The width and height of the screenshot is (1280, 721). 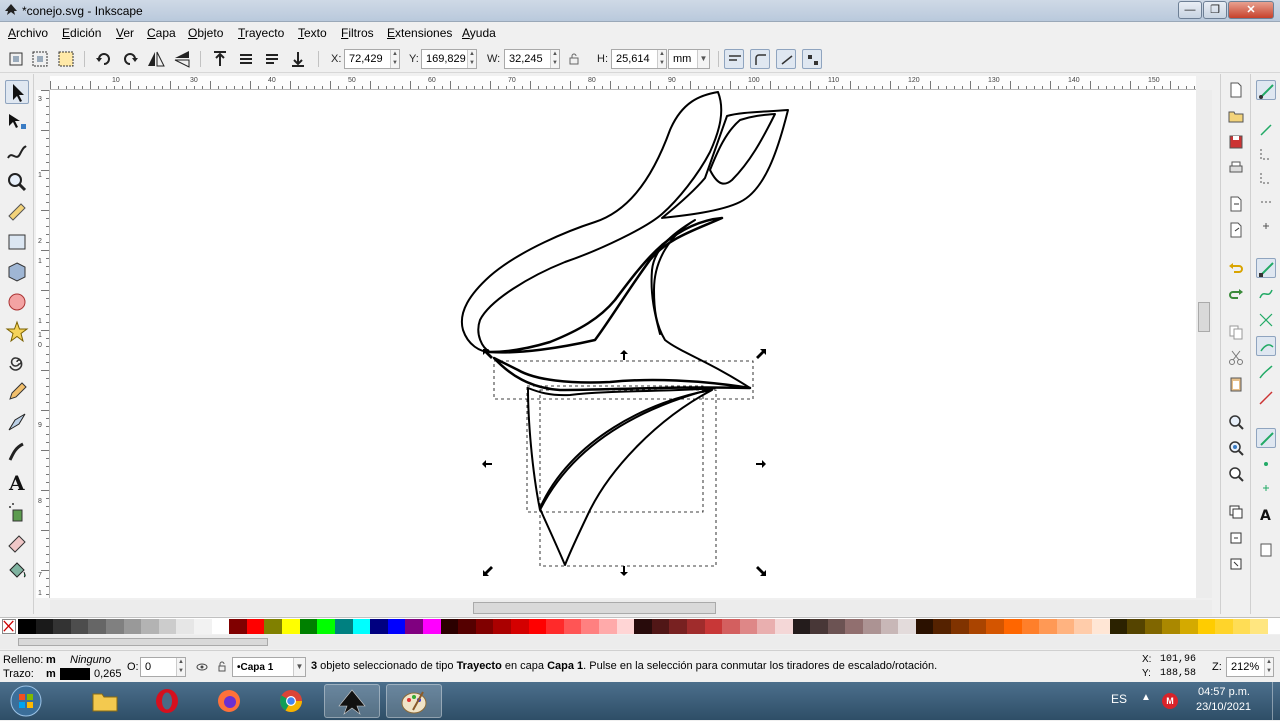 What do you see at coordinates (1236, 512) in the screenshot?
I see `duplicate-icon` at bounding box center [1236, 512].